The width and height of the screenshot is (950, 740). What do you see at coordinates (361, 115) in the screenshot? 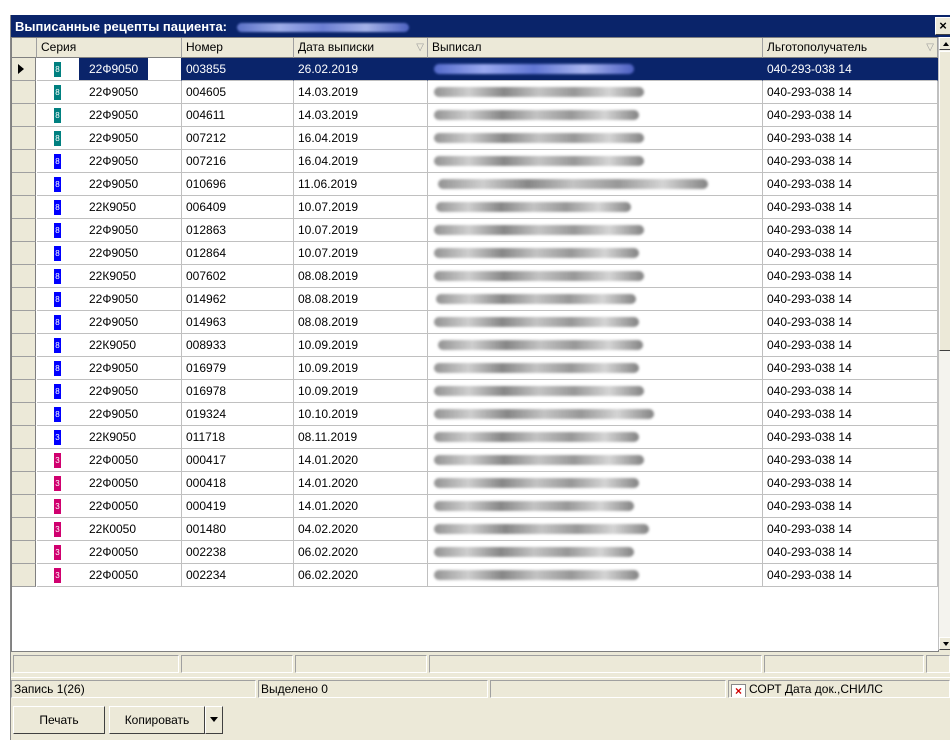
I see `cell-data: 14.03.2019` at bounding box center [361, 115].